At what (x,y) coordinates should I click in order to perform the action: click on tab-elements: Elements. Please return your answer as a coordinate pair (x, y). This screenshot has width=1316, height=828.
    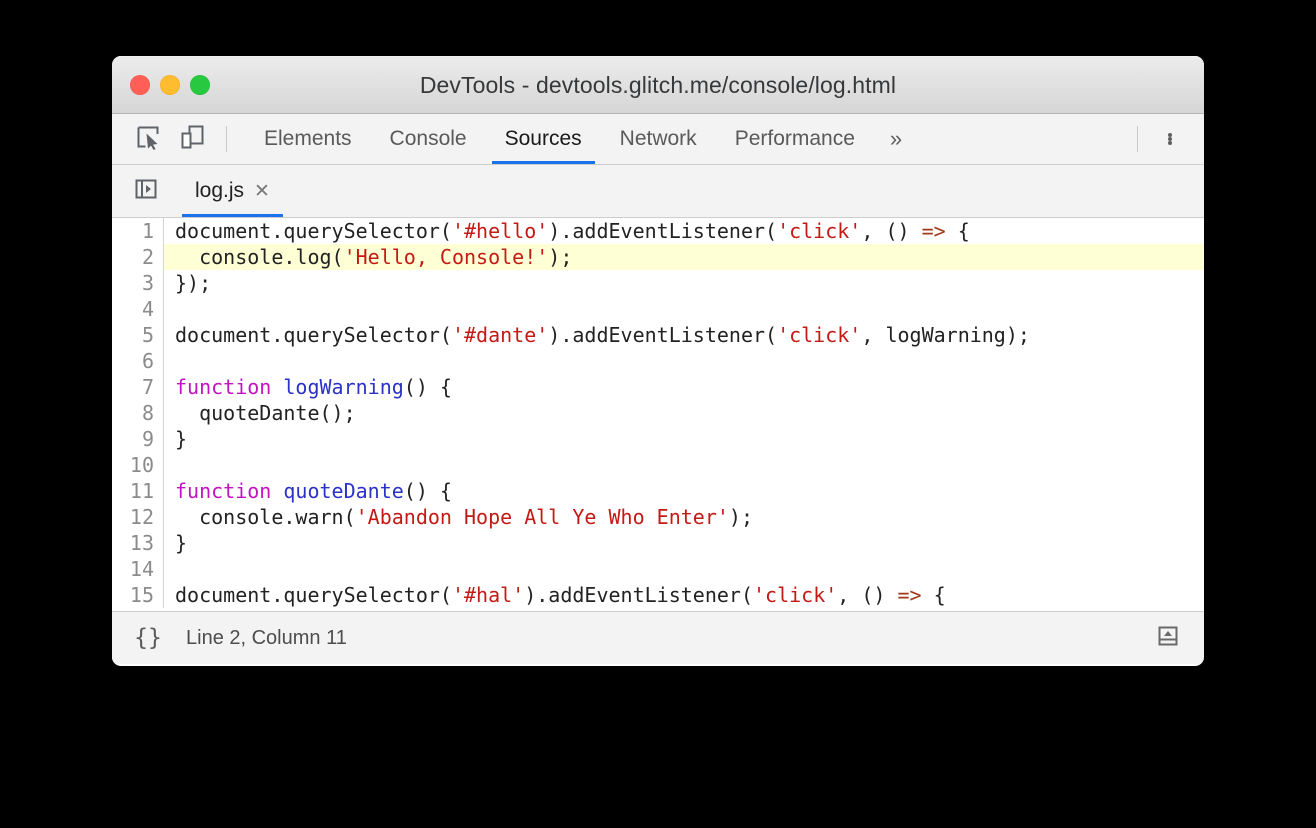
    Looking at the image, I should click on (308, 139).